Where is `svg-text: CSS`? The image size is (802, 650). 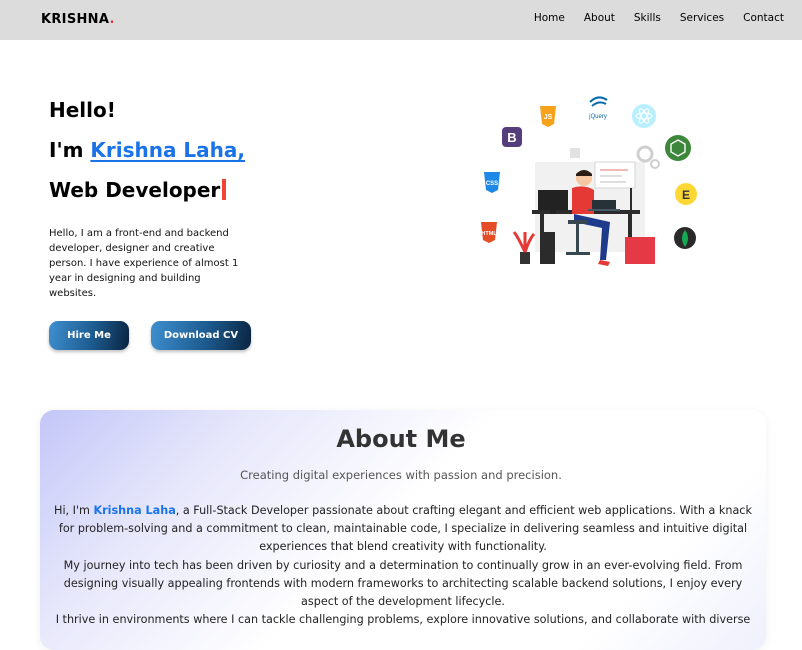
svg-text: CSS is located at coordinates (492, 184).